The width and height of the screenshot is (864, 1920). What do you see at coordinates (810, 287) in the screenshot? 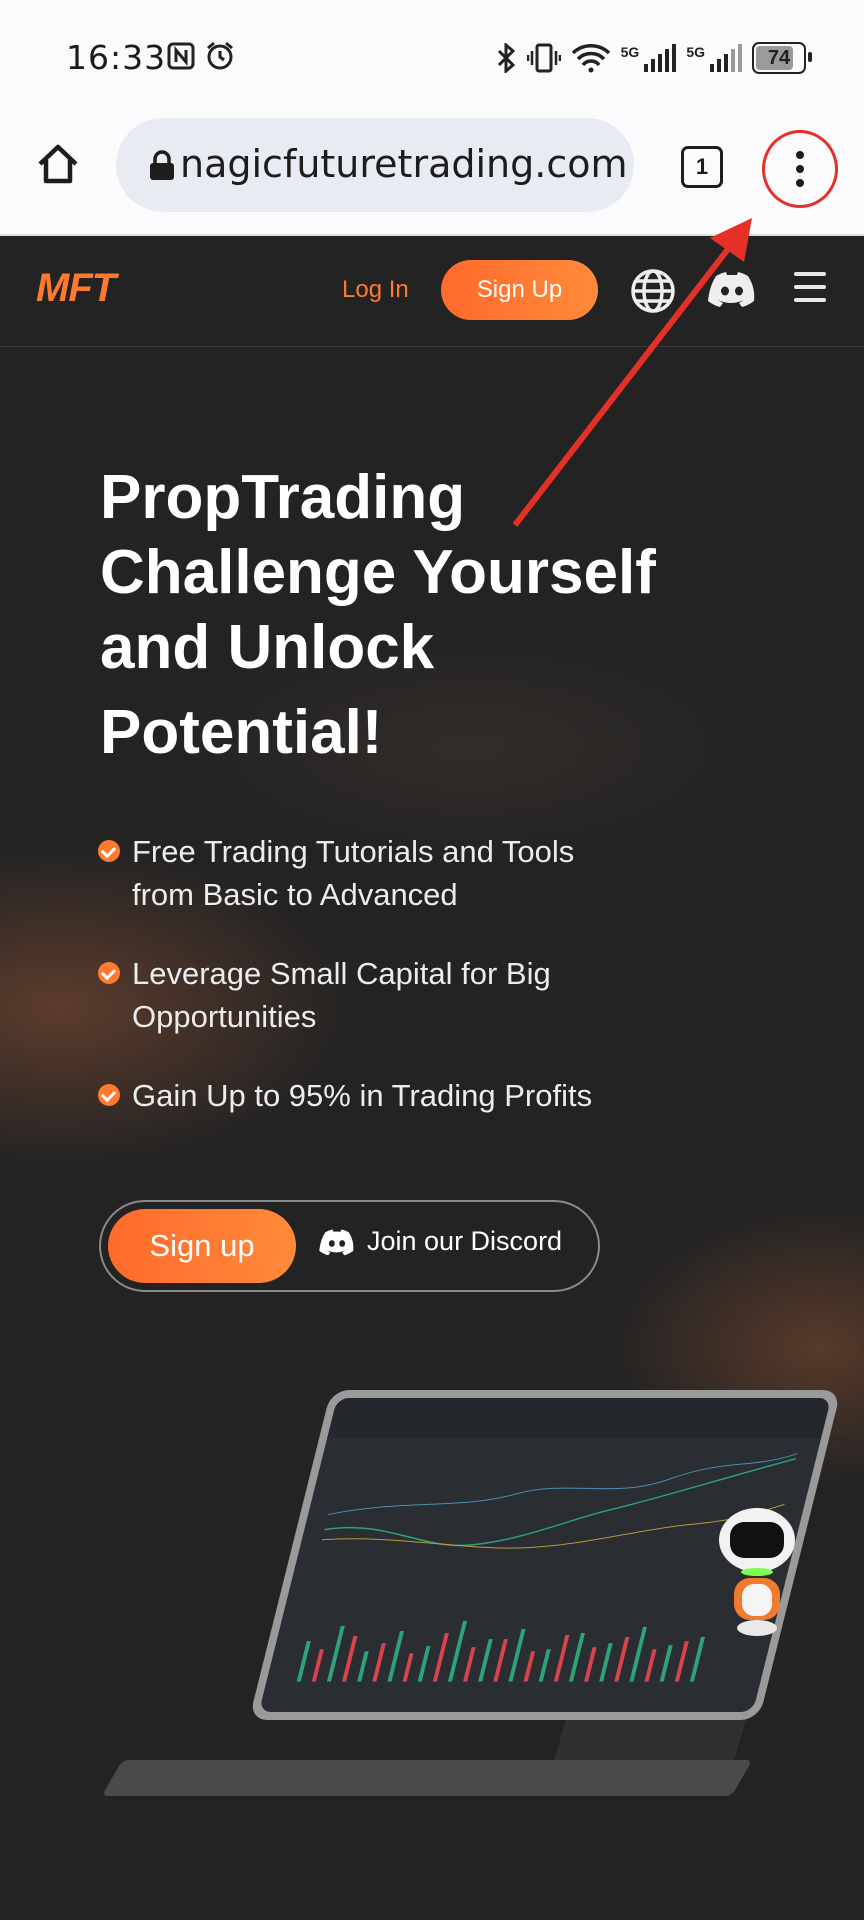
I see `hamburger-menu-icon` at bounding box center [810, 287].